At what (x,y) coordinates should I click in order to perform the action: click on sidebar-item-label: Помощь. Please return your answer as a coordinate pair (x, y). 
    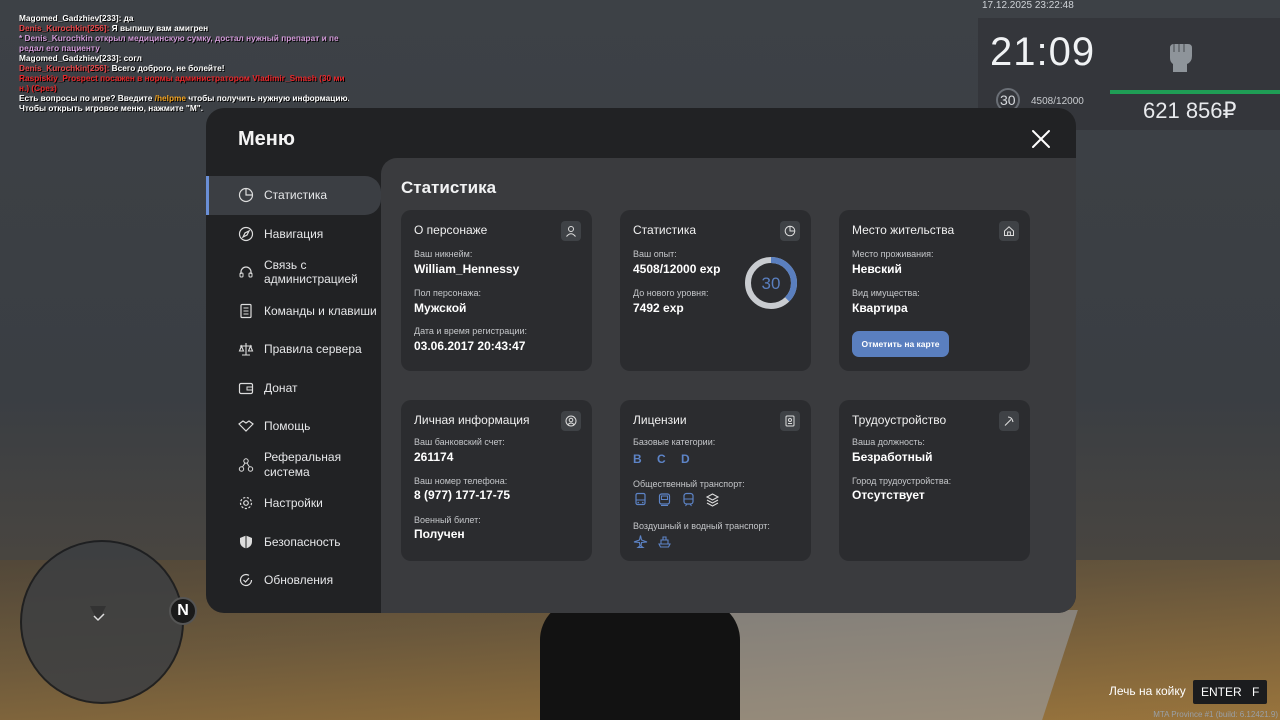
    Looking at the image, I should click on (287, 426).